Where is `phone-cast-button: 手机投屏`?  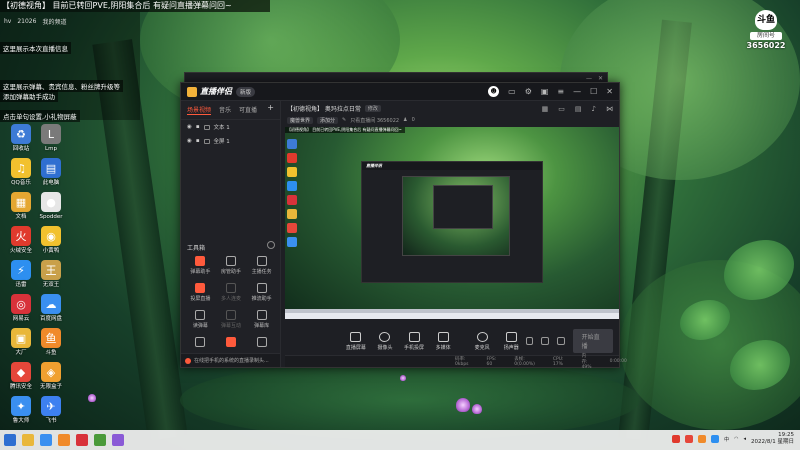 phone-cast-button: 手机投屏 is located at coordinates (414, 341).